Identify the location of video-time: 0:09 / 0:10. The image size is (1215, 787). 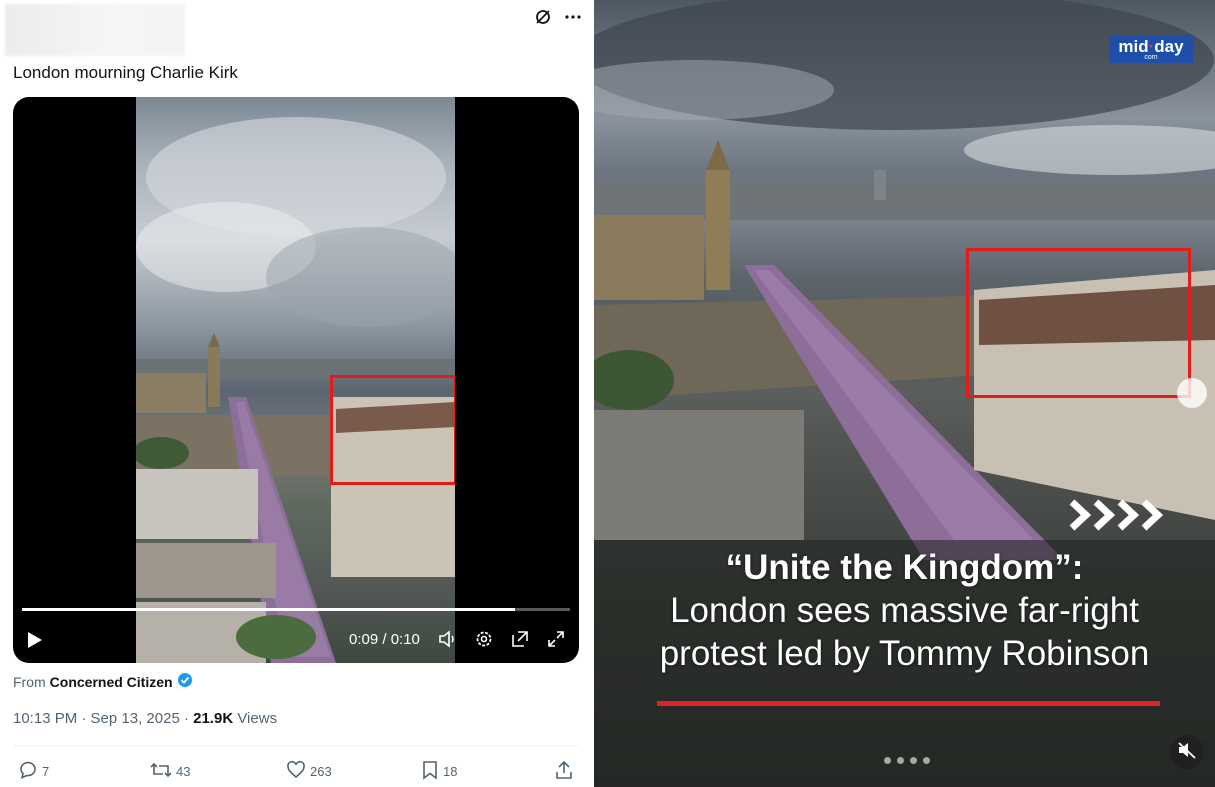
(384, 639).